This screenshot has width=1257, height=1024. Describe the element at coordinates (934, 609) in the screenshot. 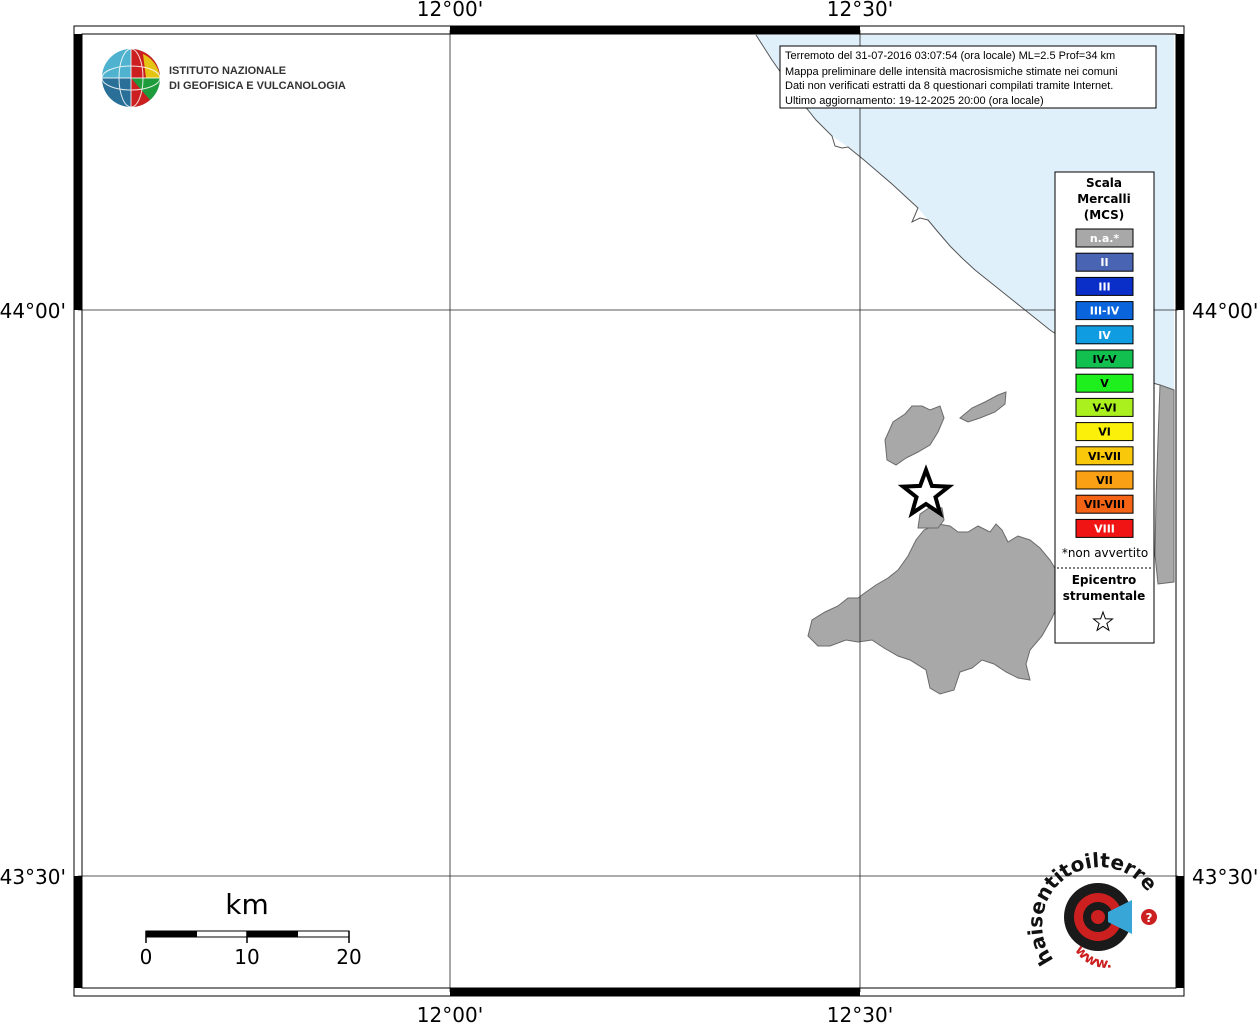

I see `municipality-main` at that location.